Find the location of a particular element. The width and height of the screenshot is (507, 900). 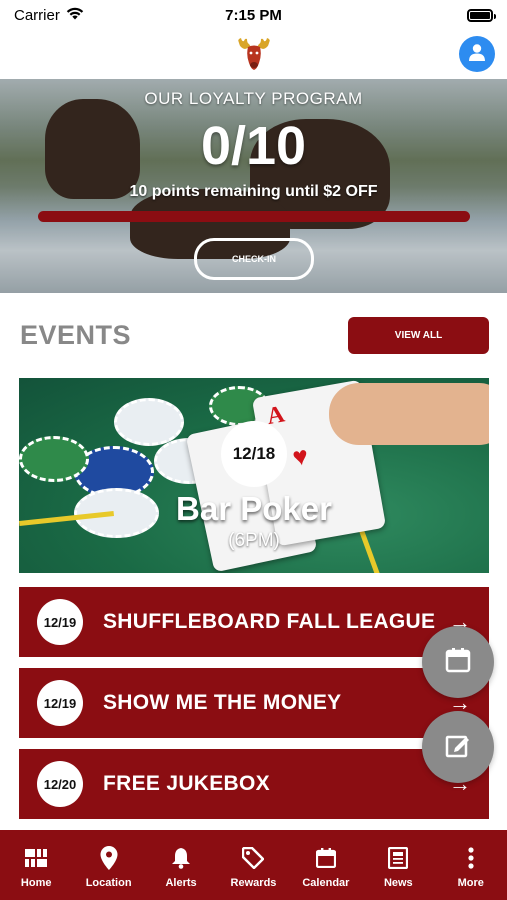

event-list-item: 12/19 SHUFFLEBOARD FALL LEAGUE → is located at coordinates (254, 622).